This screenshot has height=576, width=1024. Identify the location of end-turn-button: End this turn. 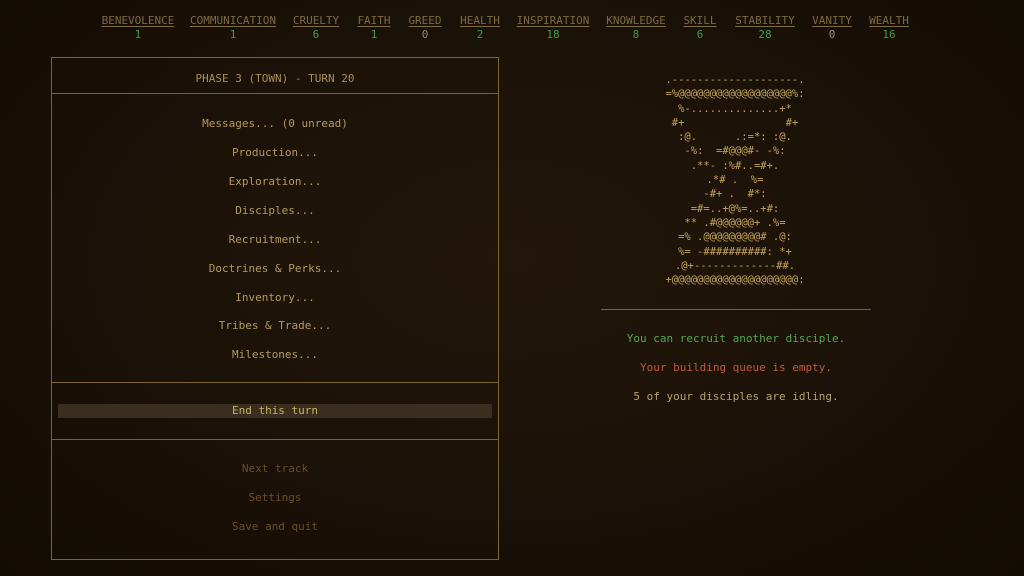
(275, 411).